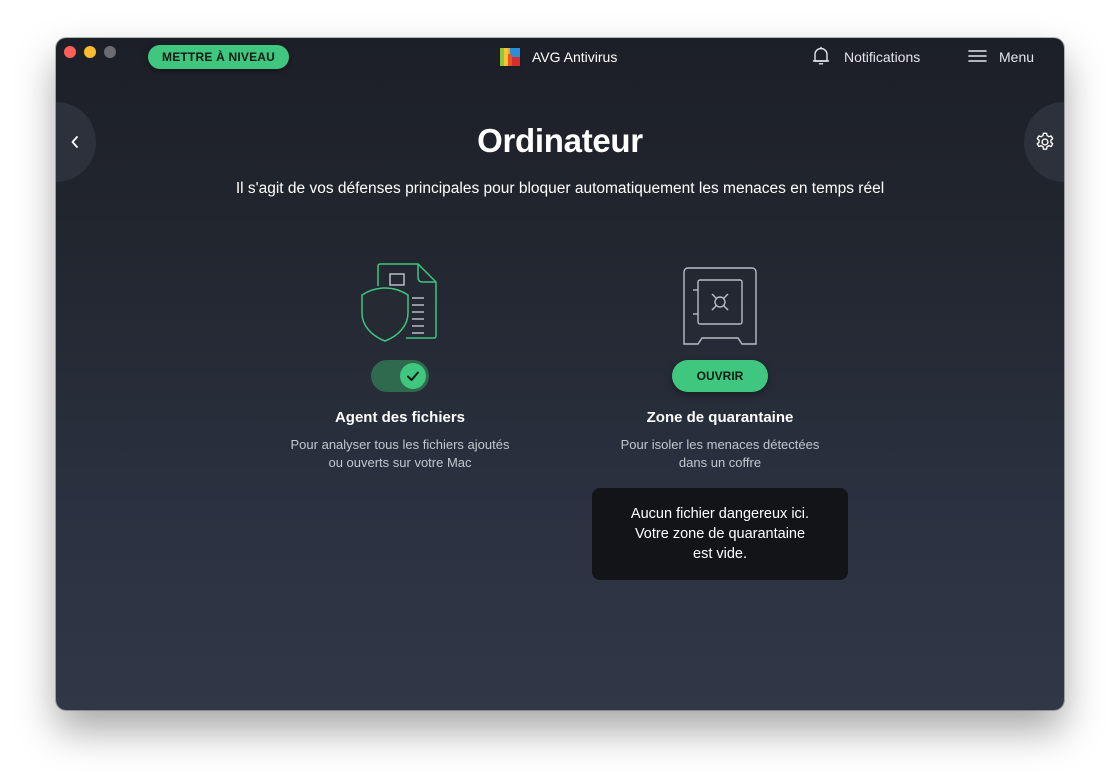 Image resolution: width=1120 pixels, height=784 pixels. Describe the element at coordinates (720, 514) in the screenshot. I see `tooltip-line: Aucun fichier dangereux ici.` at that location.